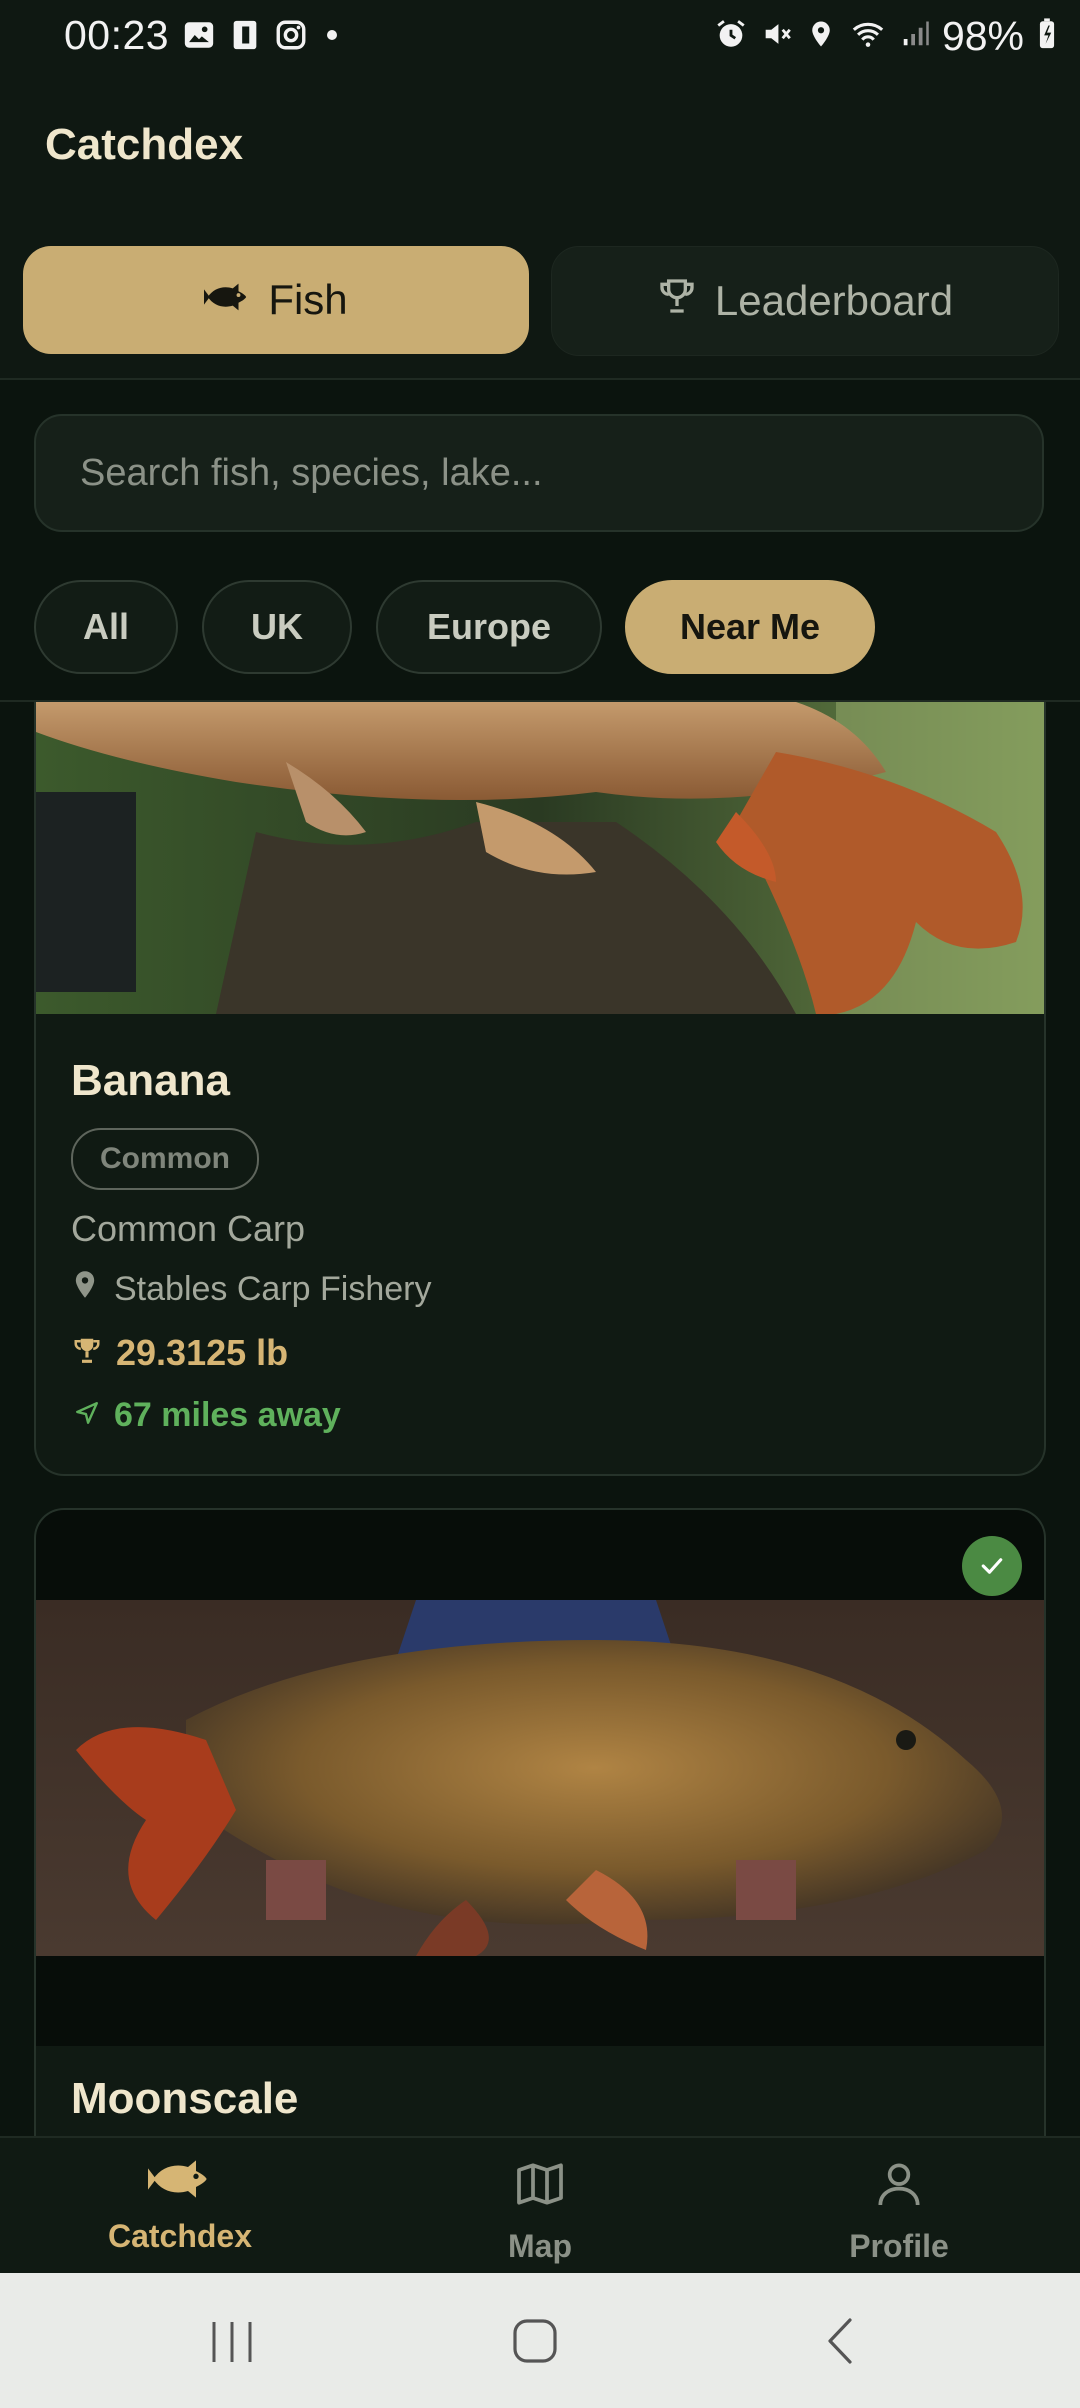  Describe the element at coordinates (731, 36) in the screenshot. I see `alarm-icon` at that location.